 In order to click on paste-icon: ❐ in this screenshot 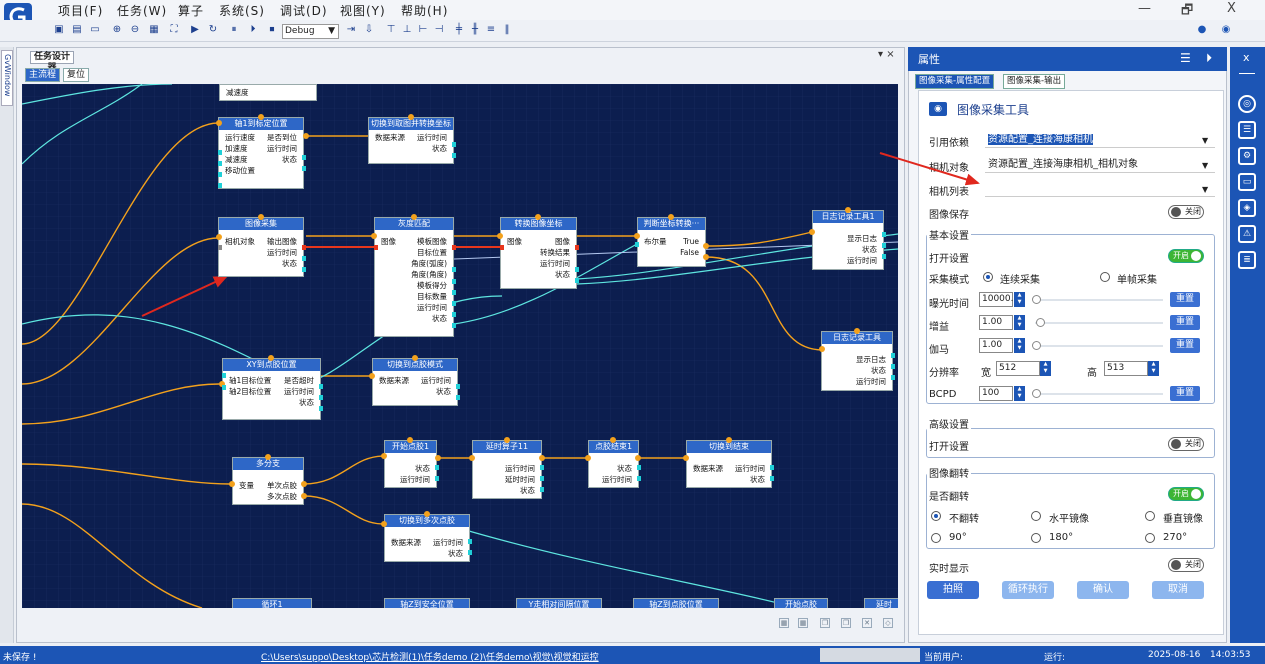, I will do `click(846, 623)`.